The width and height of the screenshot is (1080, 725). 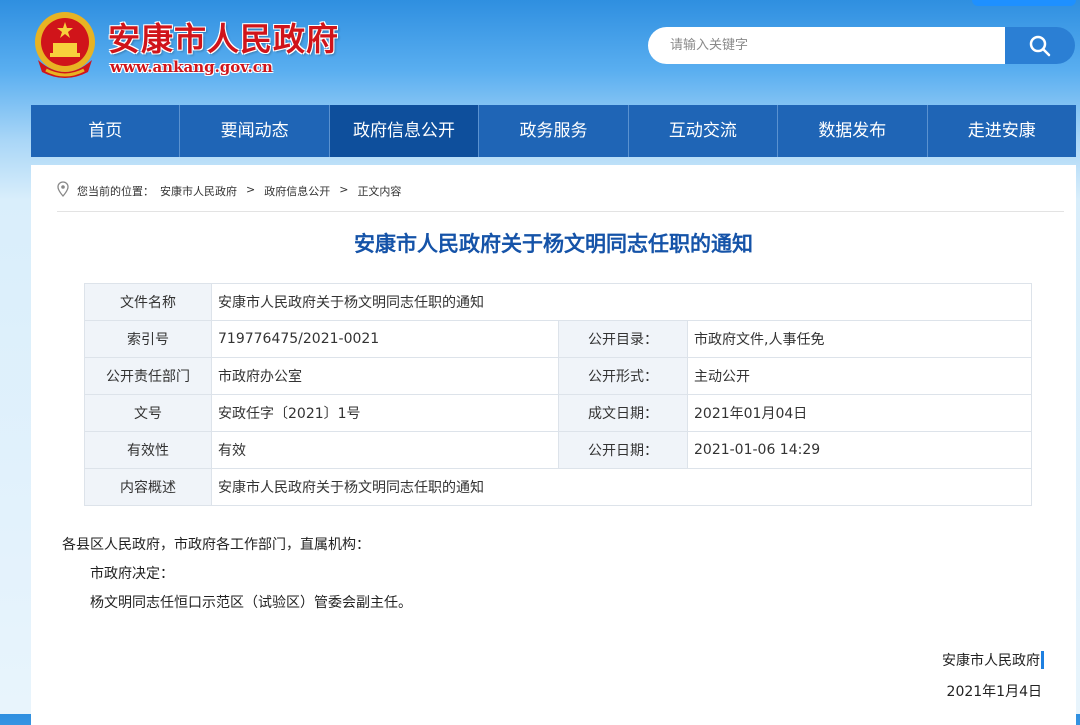 What do you see at coordinates (623, 450) in the screenshot?
I see `meta-label: 公开日期：` at bounding box center [623, 450].